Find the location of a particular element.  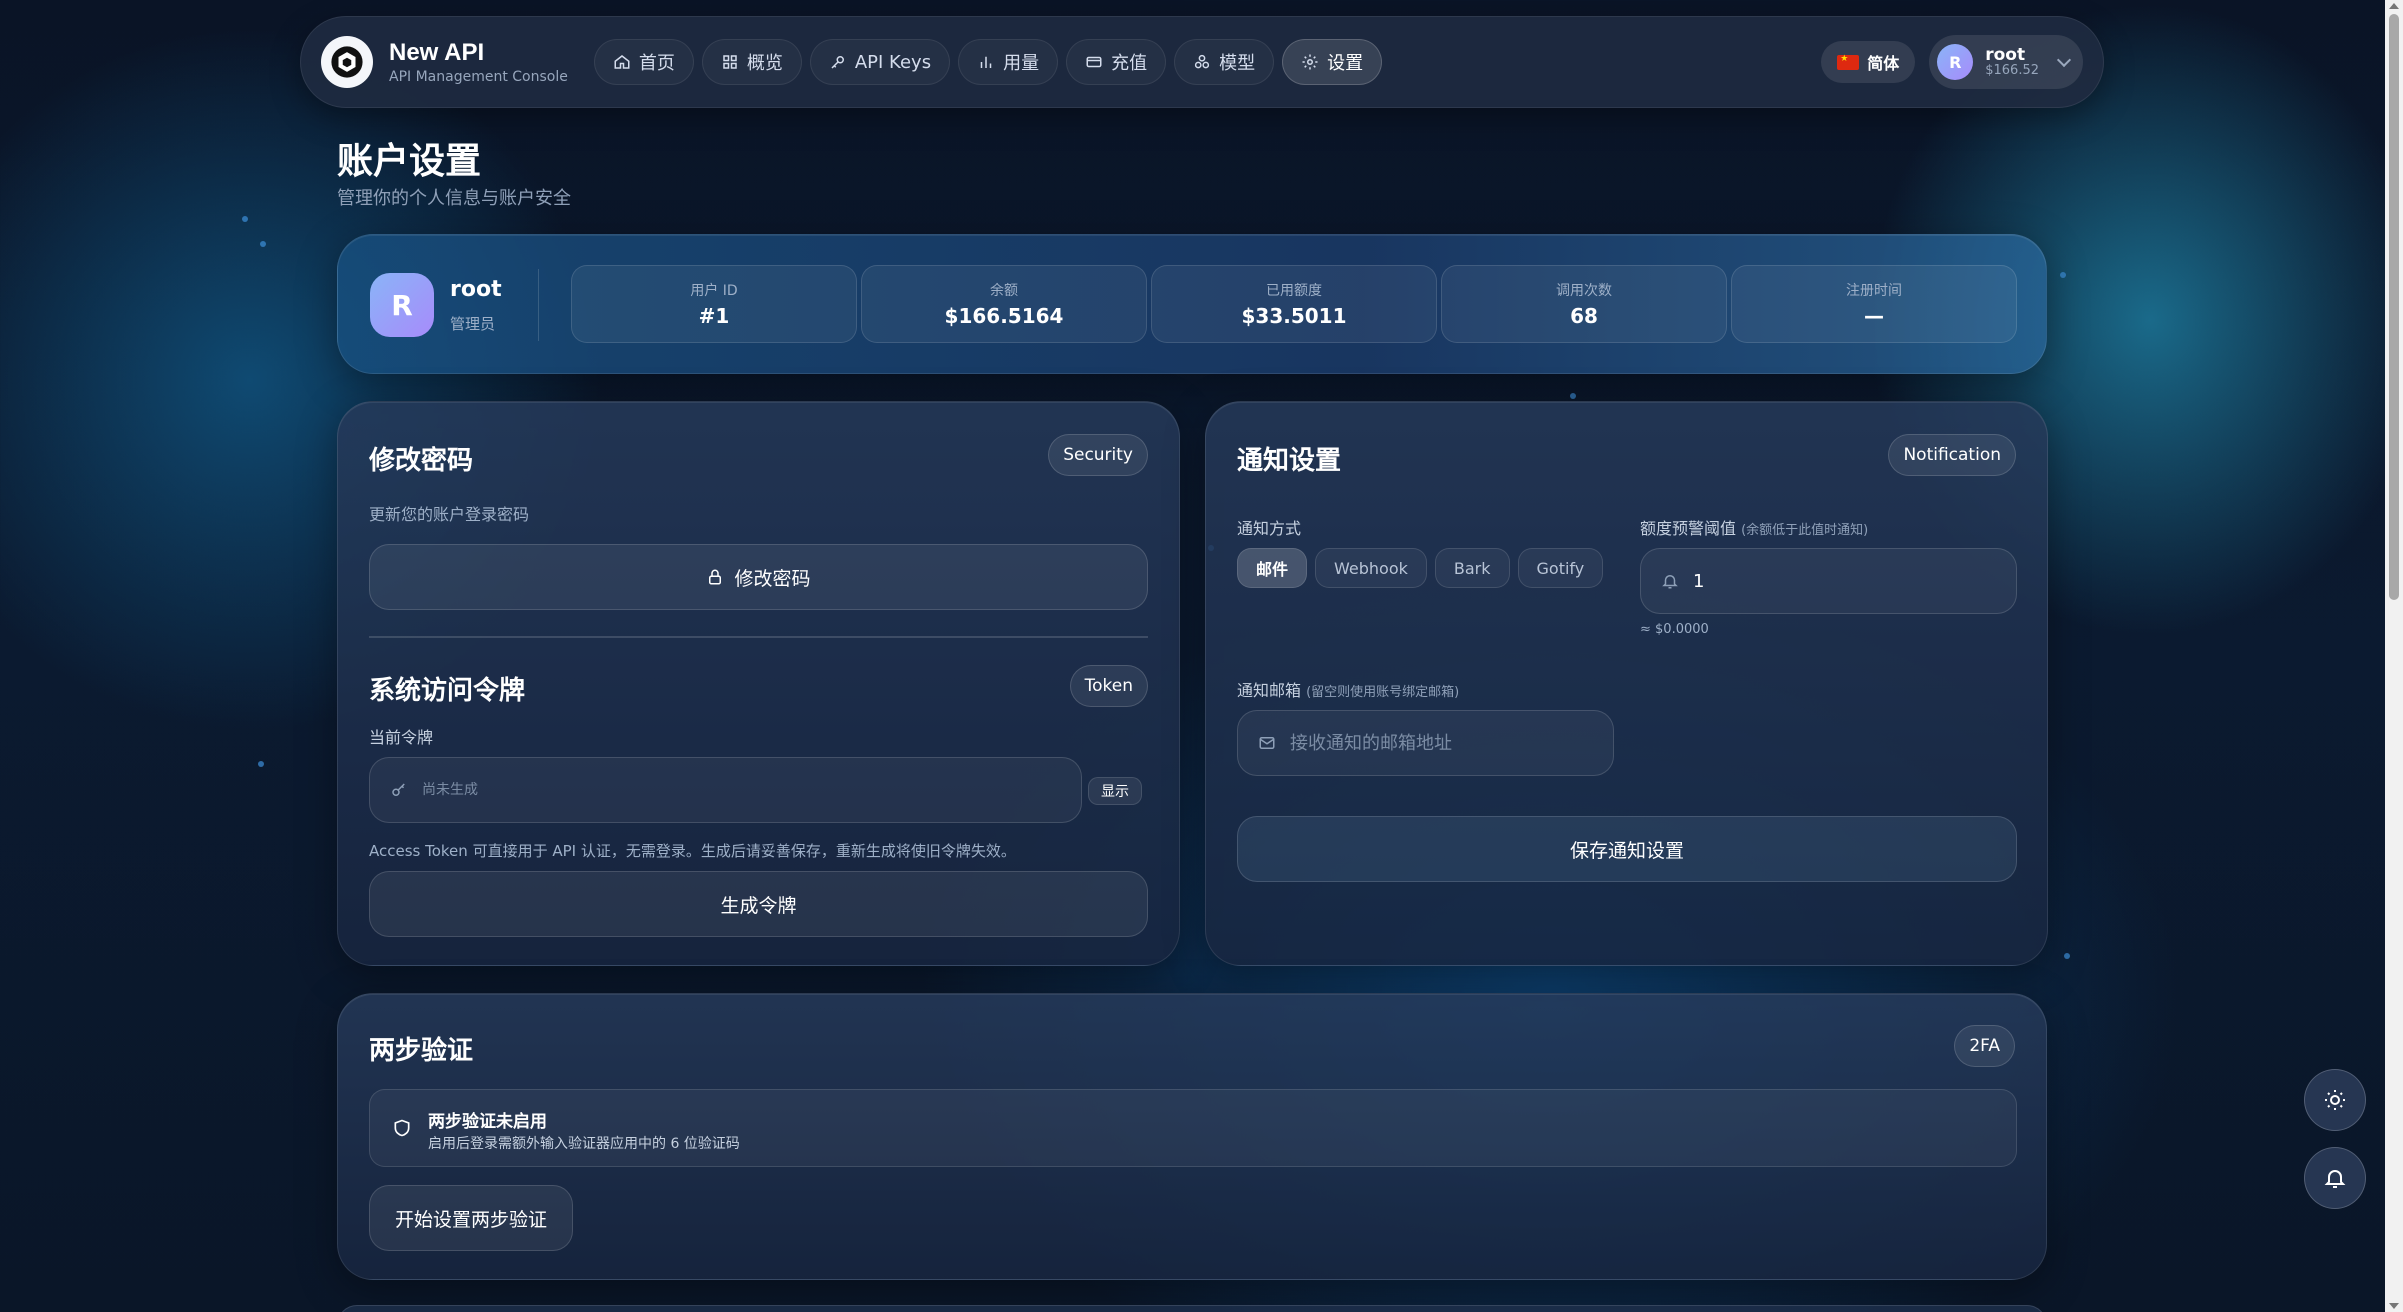

stat-request-count: 调用次数 68 is located at coordinates (1584, 304).